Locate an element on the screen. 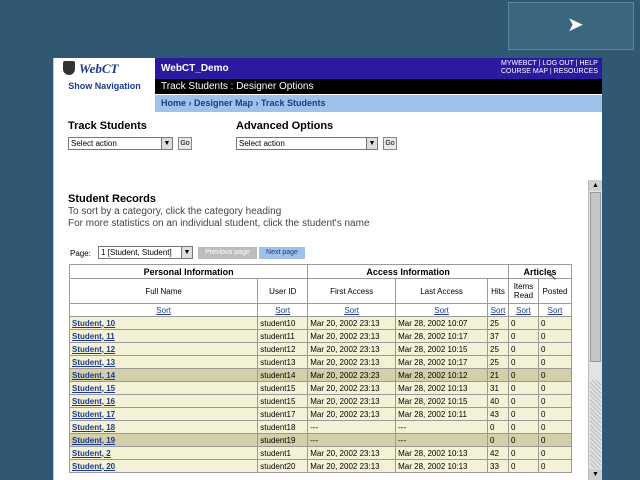 This screenshot has width=640, height=480. next-page-button: Next page is located at coordinates (282, 253).